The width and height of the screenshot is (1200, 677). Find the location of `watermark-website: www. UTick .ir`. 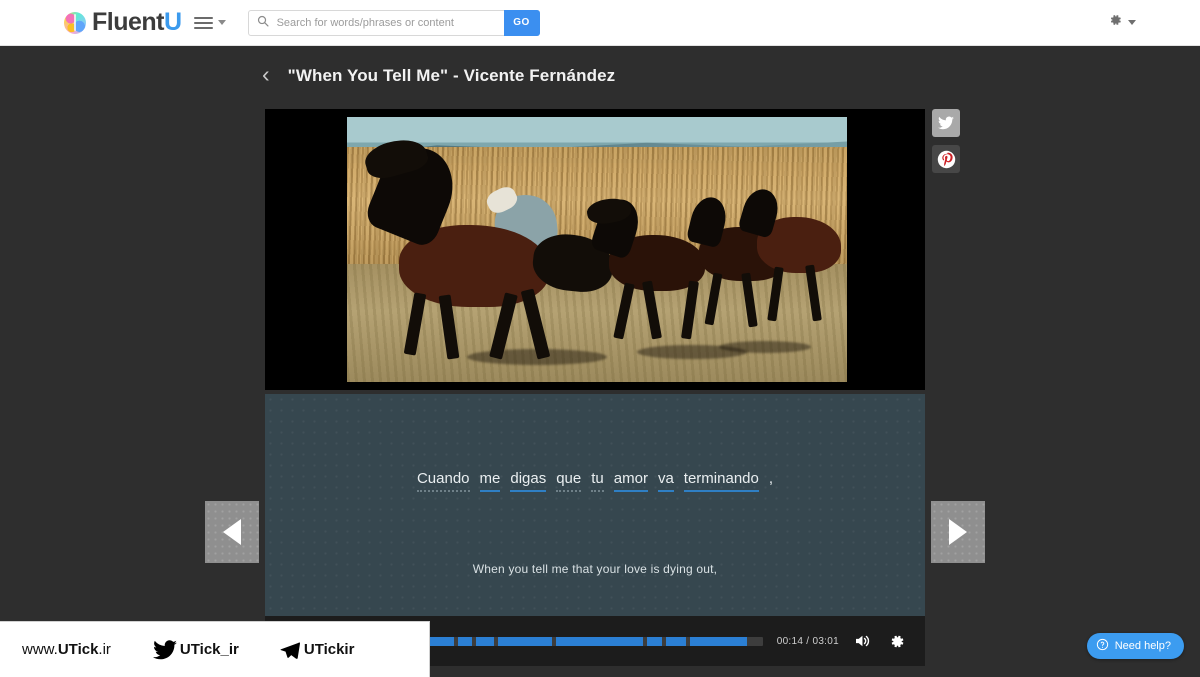

watermark-website: www. UTick .ir is located at coordinates (66, 649).